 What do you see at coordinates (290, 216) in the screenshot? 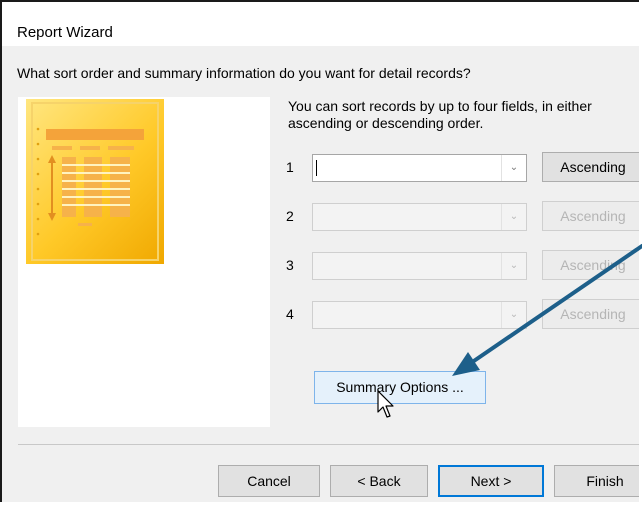
I see `sort-field-2-number: 2` at bounding box center [290, 216].